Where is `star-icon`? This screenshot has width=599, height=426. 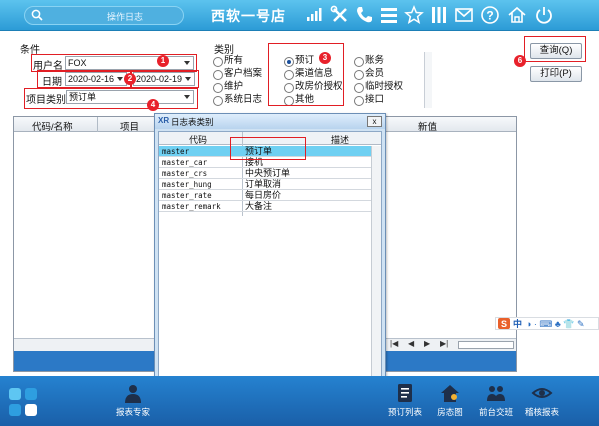 star-icon is located at coordinates (414, 15).